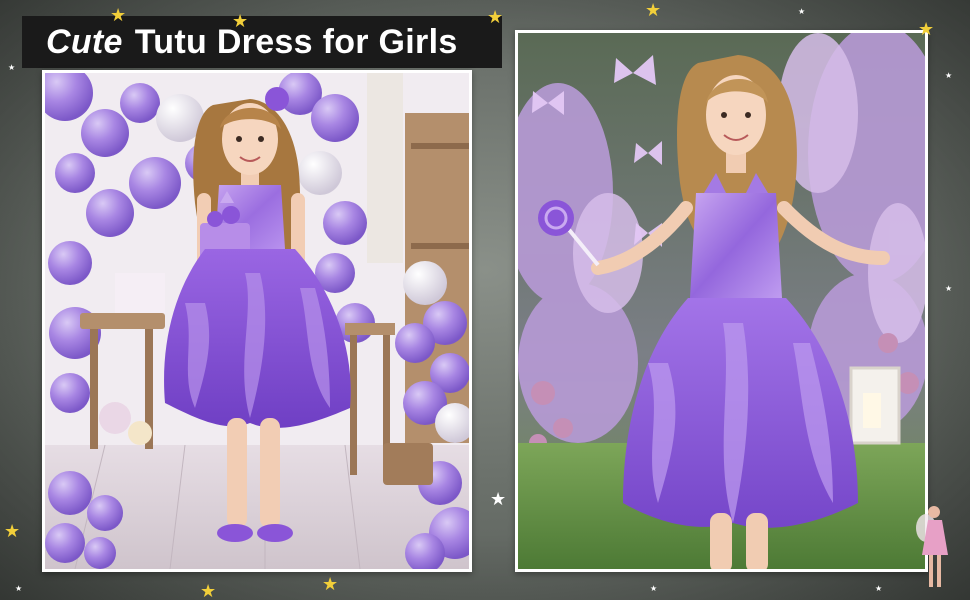 Image resolution: width=970 pixels, height=600 pixels. I want to click on fairy-icon, so click(932, 546).